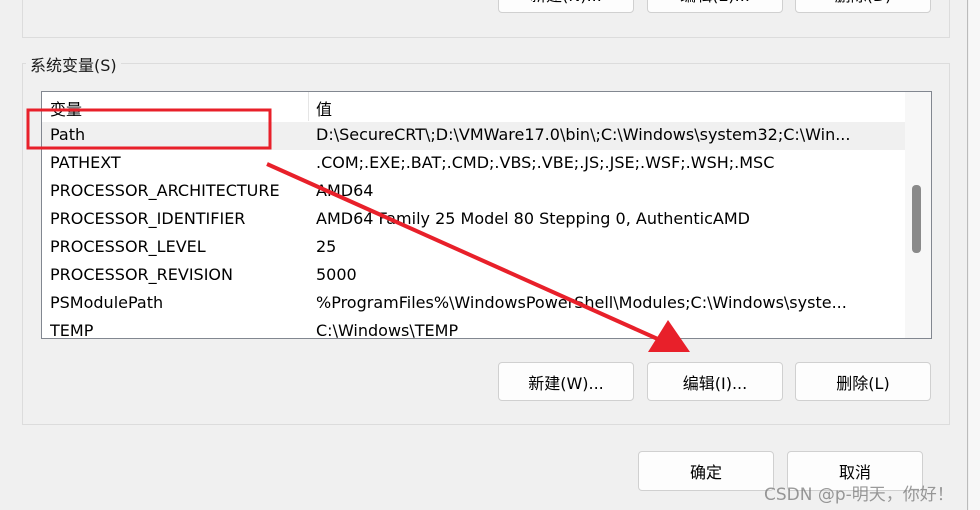 The image size is (980, 510). What do you see at coordinates (463, 252) in the screenshot?
I see `arrow-line` at bounding box center [463, 252].